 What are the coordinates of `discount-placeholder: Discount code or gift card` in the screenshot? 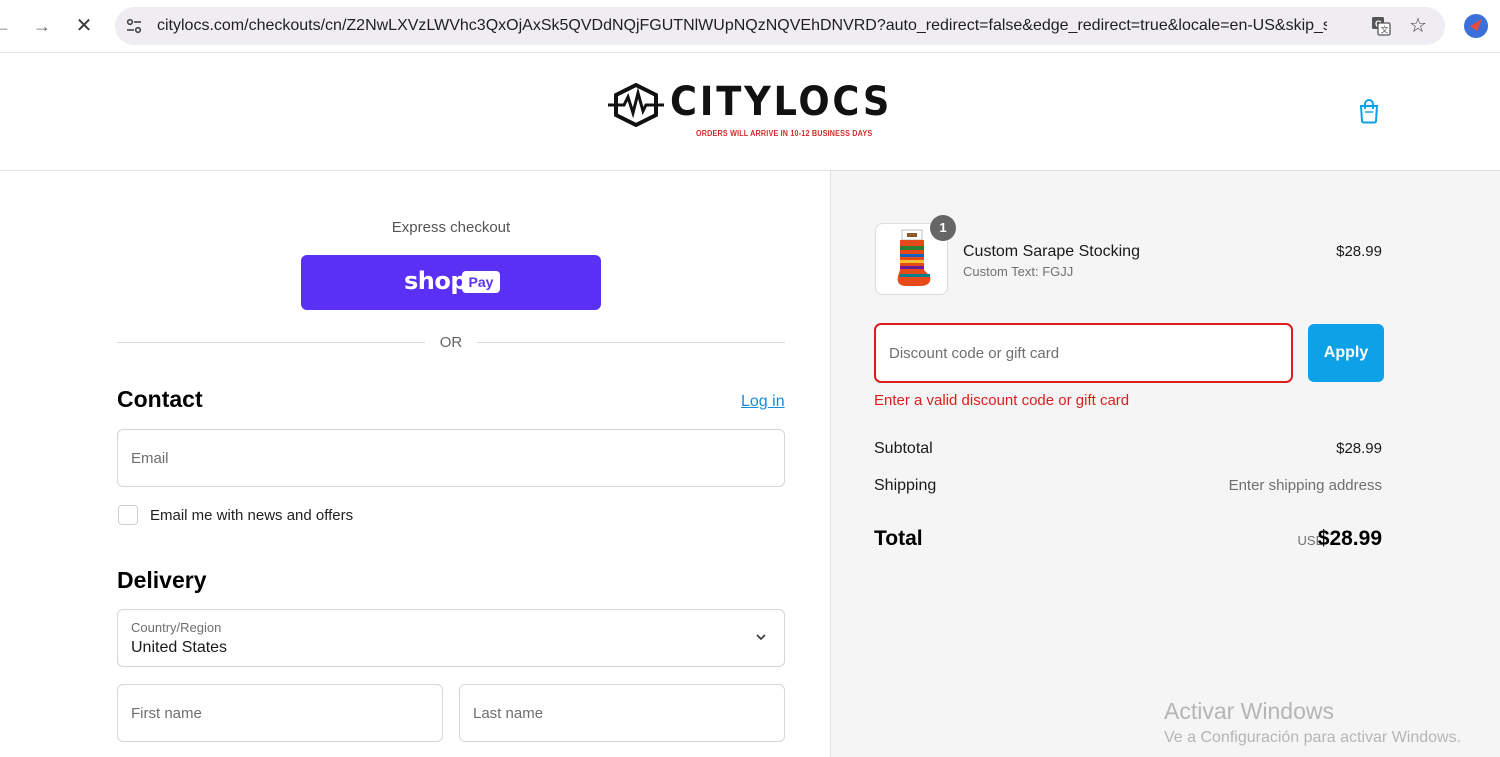 It's located at (974, 353).